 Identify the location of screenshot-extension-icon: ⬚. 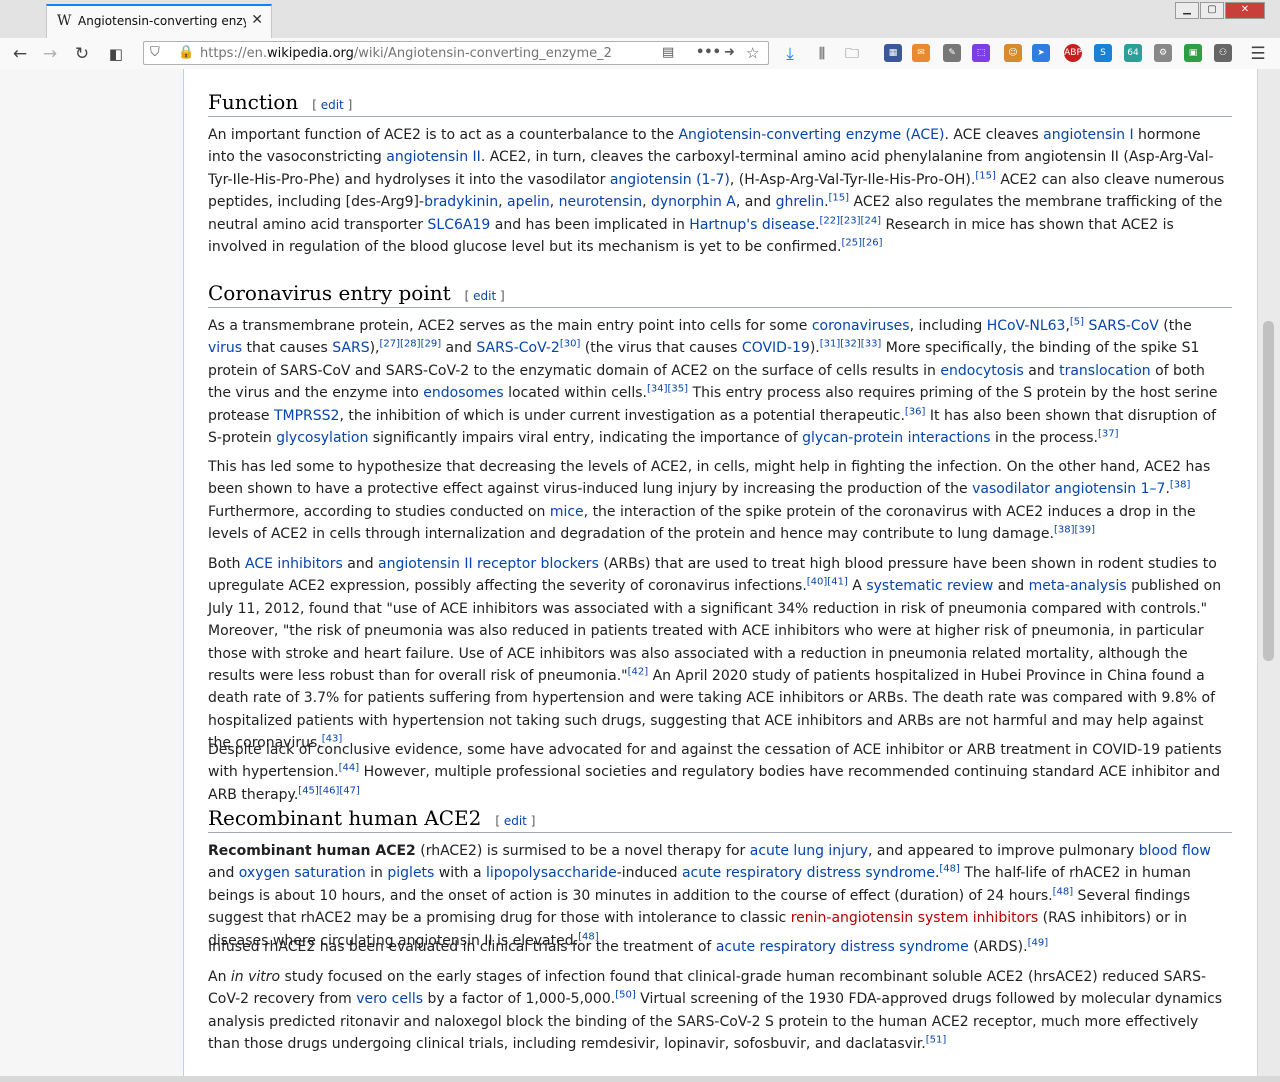
(981, 53).